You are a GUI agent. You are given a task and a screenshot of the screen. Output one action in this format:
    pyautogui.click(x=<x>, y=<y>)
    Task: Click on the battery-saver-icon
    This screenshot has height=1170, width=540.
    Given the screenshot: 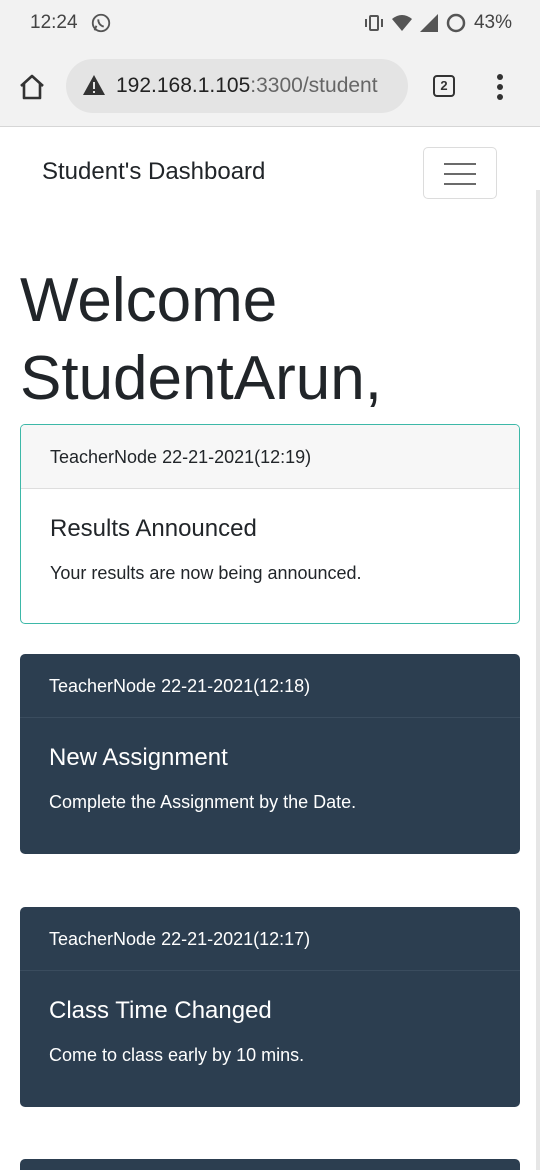 What is the action you would take?
    pyautogui.click(x=456, y=23)
    